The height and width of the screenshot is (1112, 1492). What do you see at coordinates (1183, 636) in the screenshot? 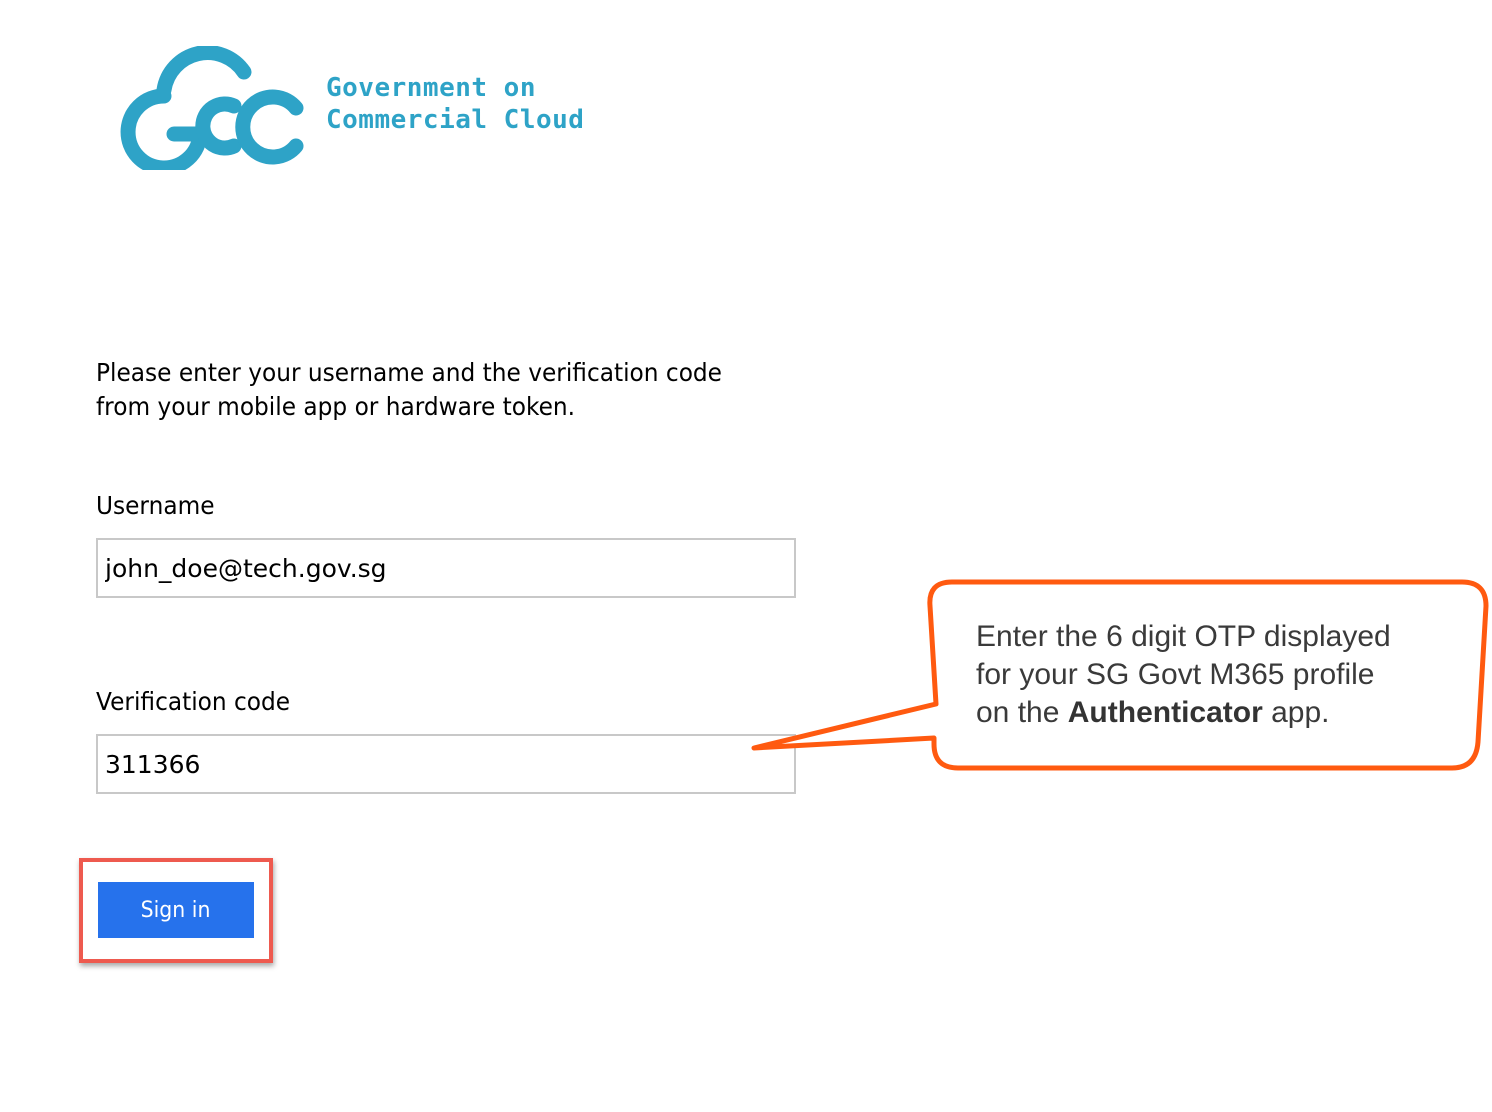
I see `callout-line-1: Enter the 6 digit OTP displayed` at bounding box center [1183, 636].